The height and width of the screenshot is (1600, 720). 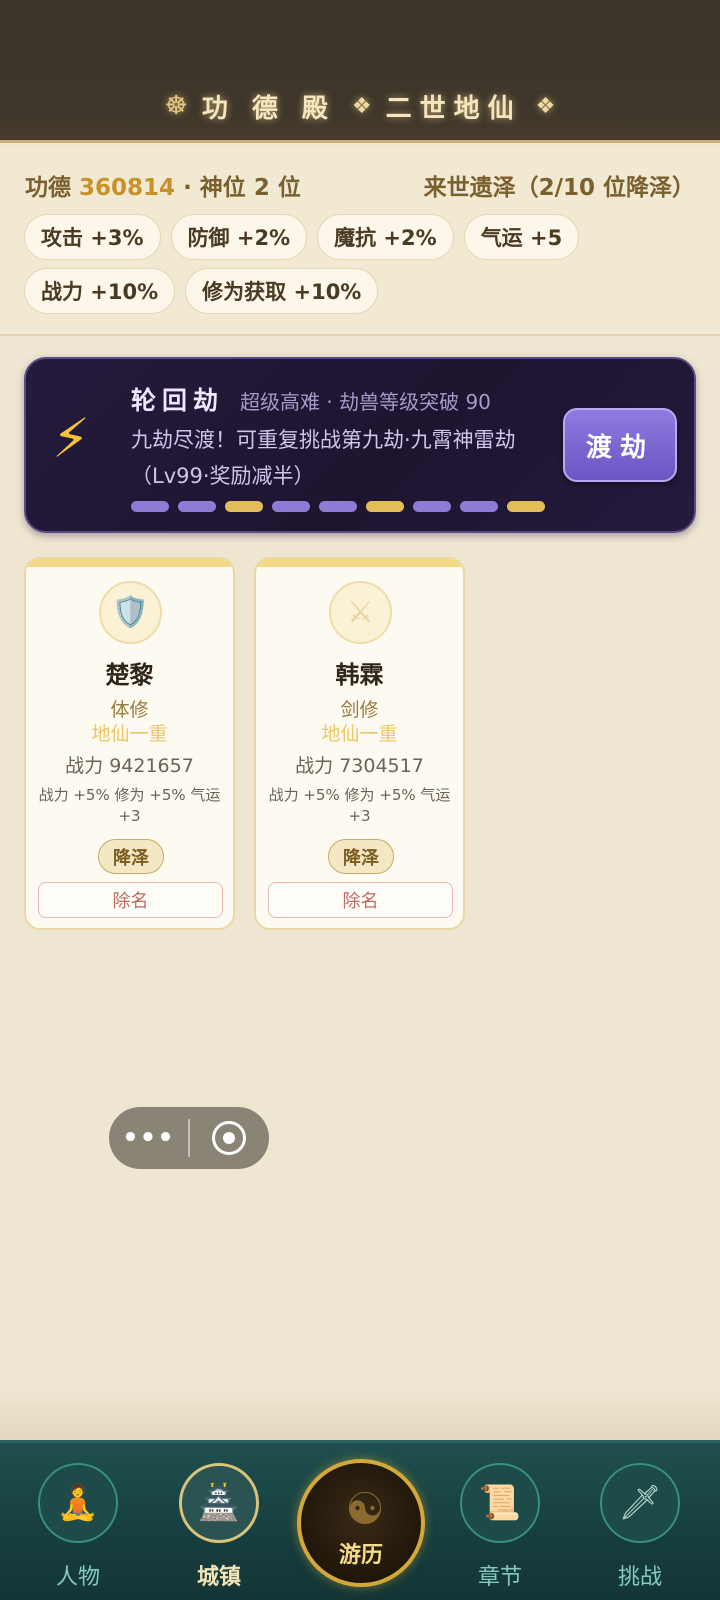 What do you see at coordinates (359, 675) in the screenshot?
I see `member-name: 韩霖` at bounding box center [359, 675].